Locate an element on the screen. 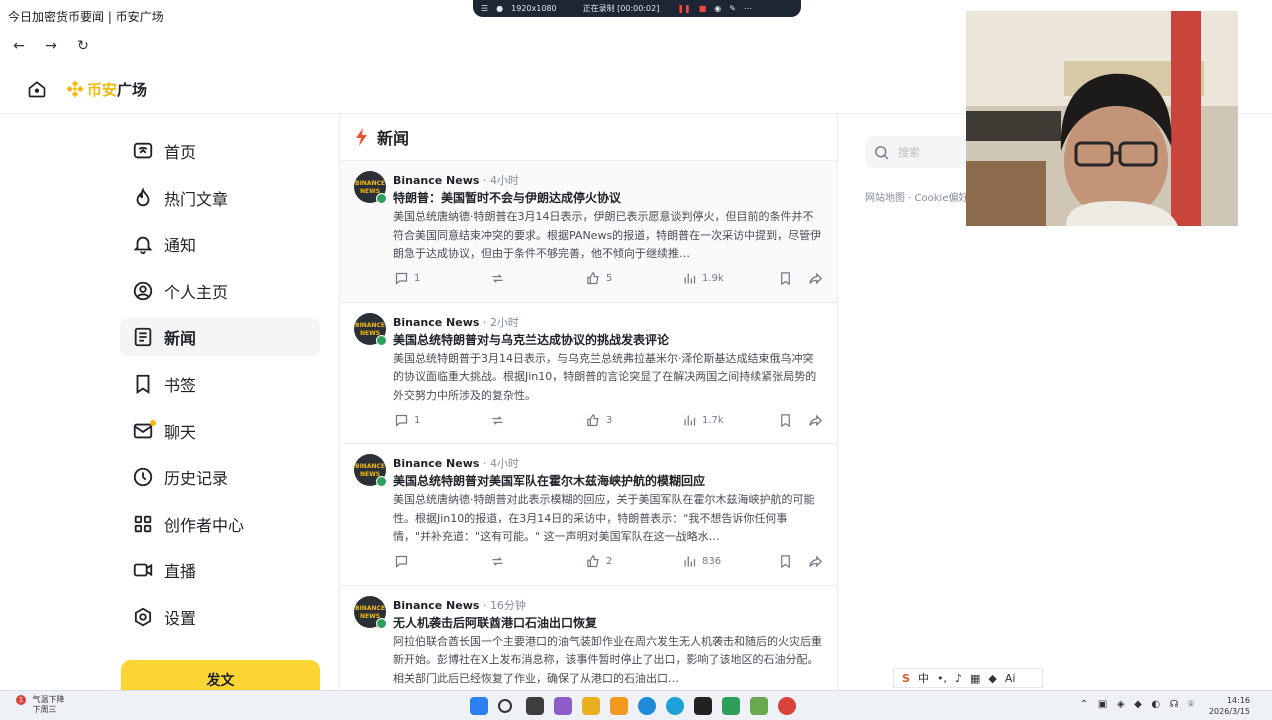 The height and width of the screenshot is (720, 1272). camera-icon: ◉ is located at coordinates (717, 8).